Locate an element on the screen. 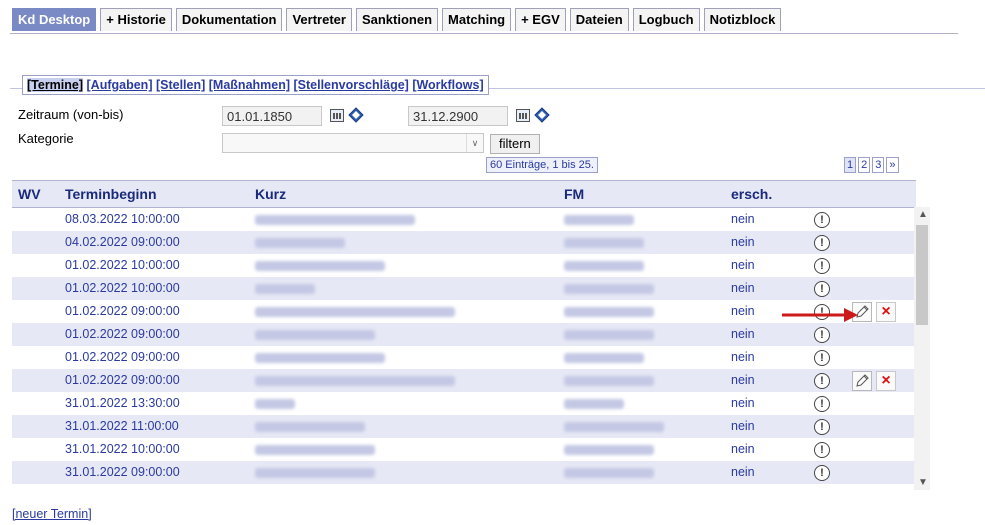 The width and height of the screenshot is (985, 525). subnav-workflows: [Workflows] is located at coordinates (447, 85).